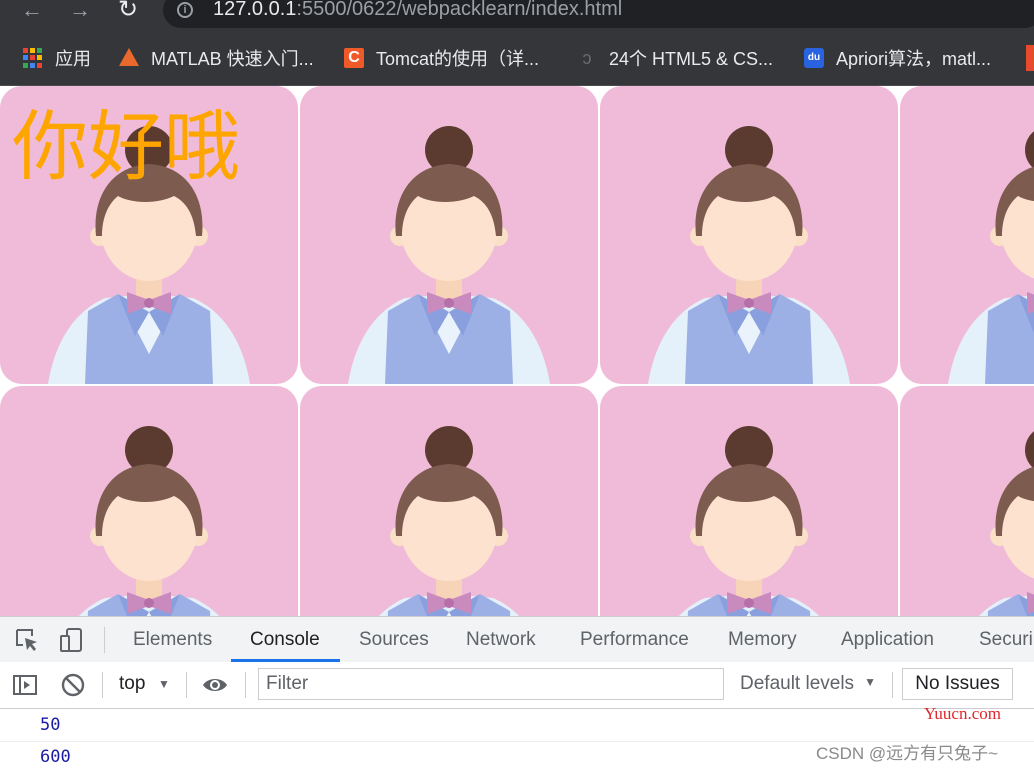  I want to click on log-levels-dropdown: Default levels ▼, so click(808, 684).